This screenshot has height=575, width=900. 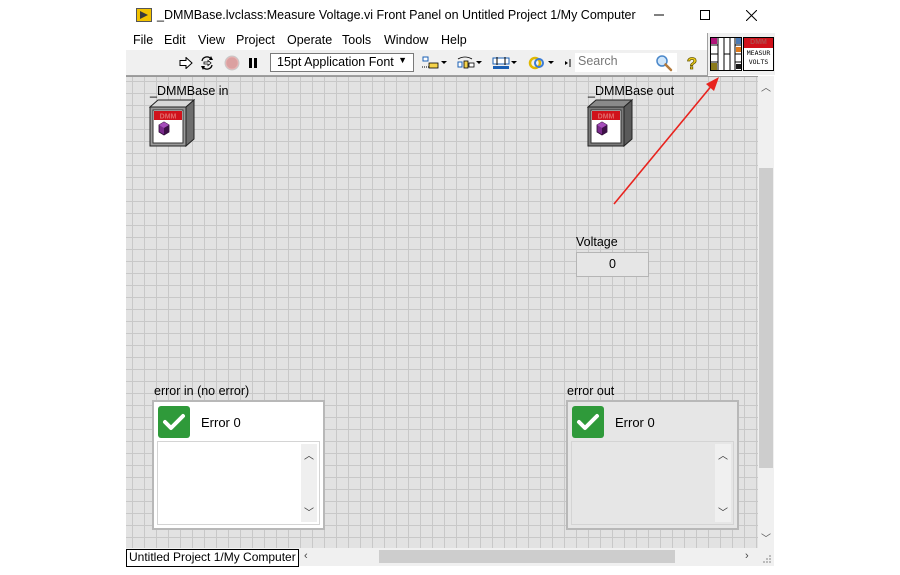 I want to click on scroll-down-icon: ﹀, so click(x=766, y=537).